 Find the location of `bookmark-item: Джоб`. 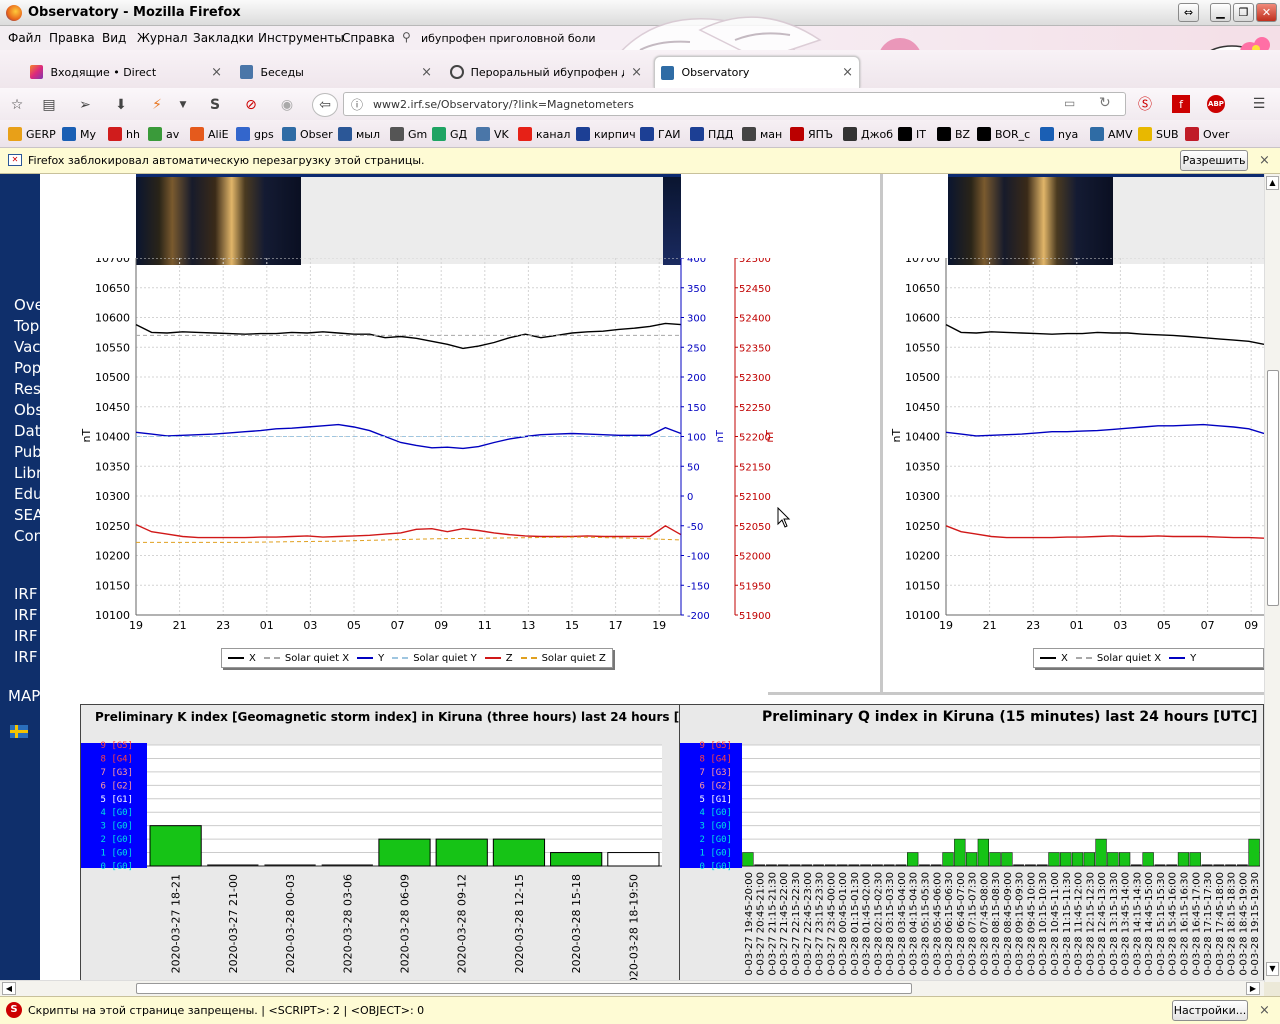

bookmark-item: Джоб is located at coordinates (868, 134).